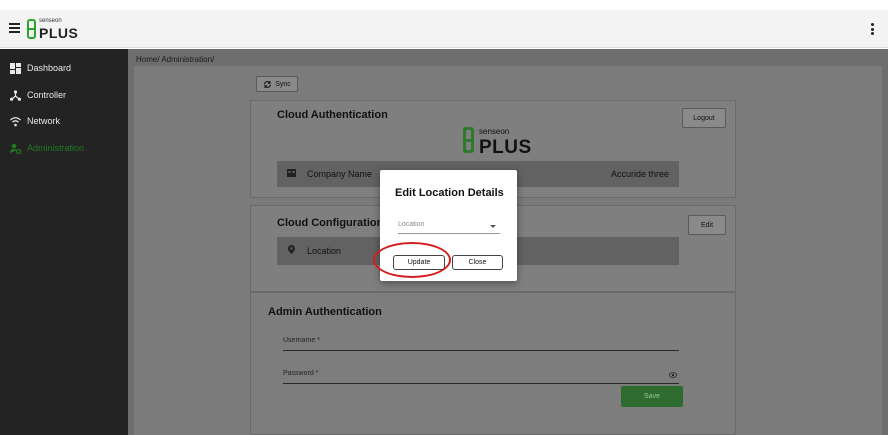 Image resolution: width=888 pixels, height=435 pixels. Describe the element at coordinates (673, 375) in the screenshot. I see `eye-icon` at that location.